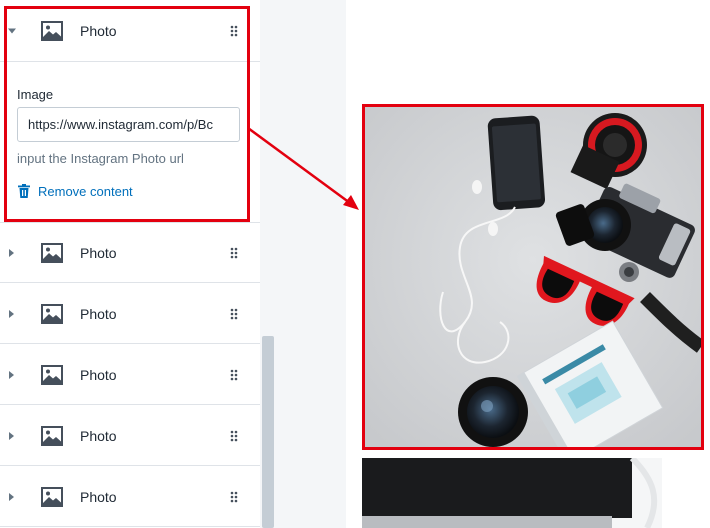  What do you see at coordinates (130, 497) in the screenshot?
I see `block-photo-6: Photo` at bounding box center [130, 497].